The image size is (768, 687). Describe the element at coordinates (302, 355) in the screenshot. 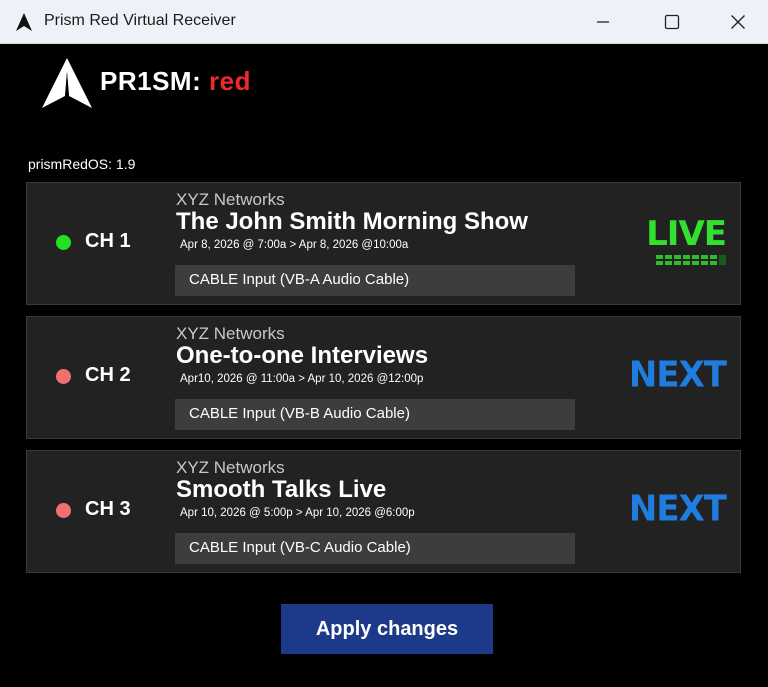

I see `show-title: One-to-one Interviews` at that location.